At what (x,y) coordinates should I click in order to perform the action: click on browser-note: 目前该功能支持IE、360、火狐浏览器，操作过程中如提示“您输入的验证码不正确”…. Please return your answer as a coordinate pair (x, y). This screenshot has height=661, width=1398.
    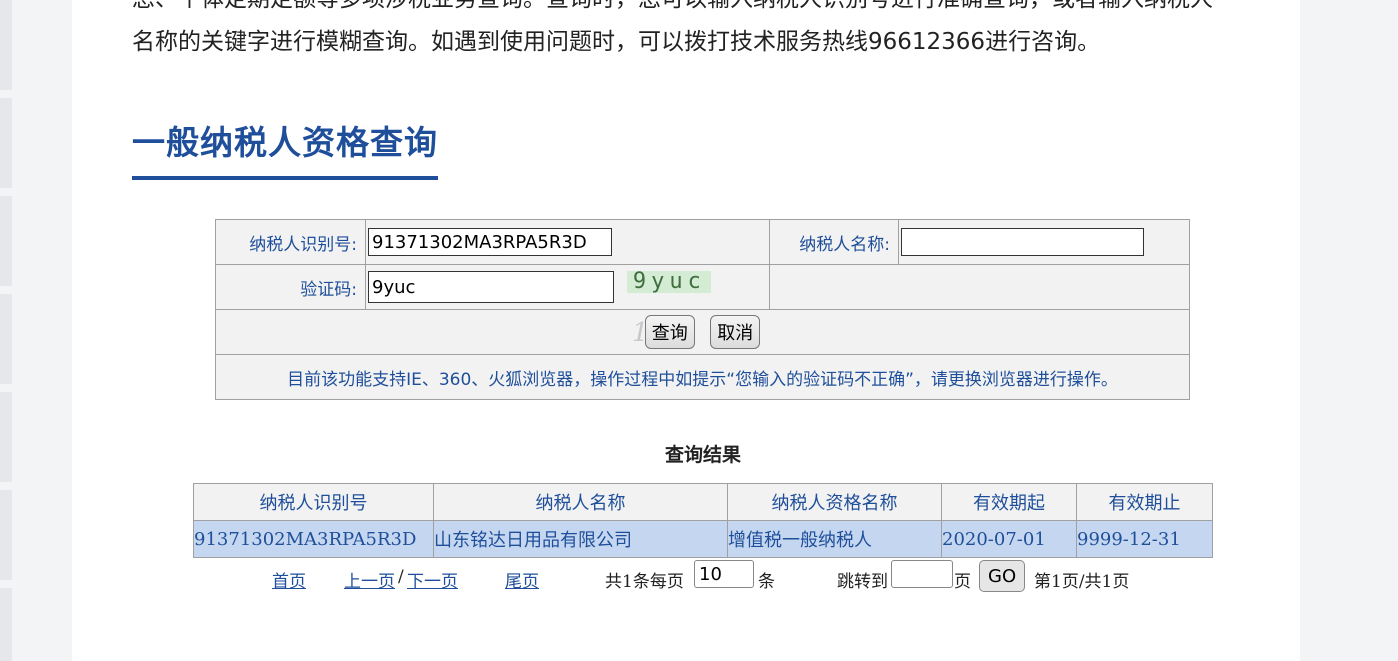
    Looking at the image, I should click on (702, 377).